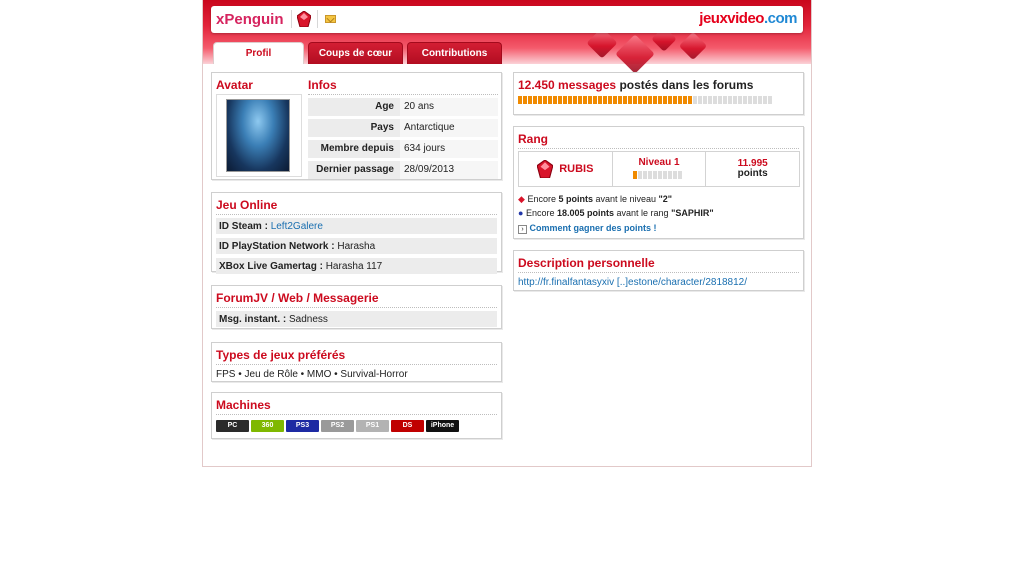 The height and width of the screenshot is (582, 1024). I want to click on machines-box: Machines PC 360 PS3 PS2 PS1 DS iPhone, so click(356, 415).